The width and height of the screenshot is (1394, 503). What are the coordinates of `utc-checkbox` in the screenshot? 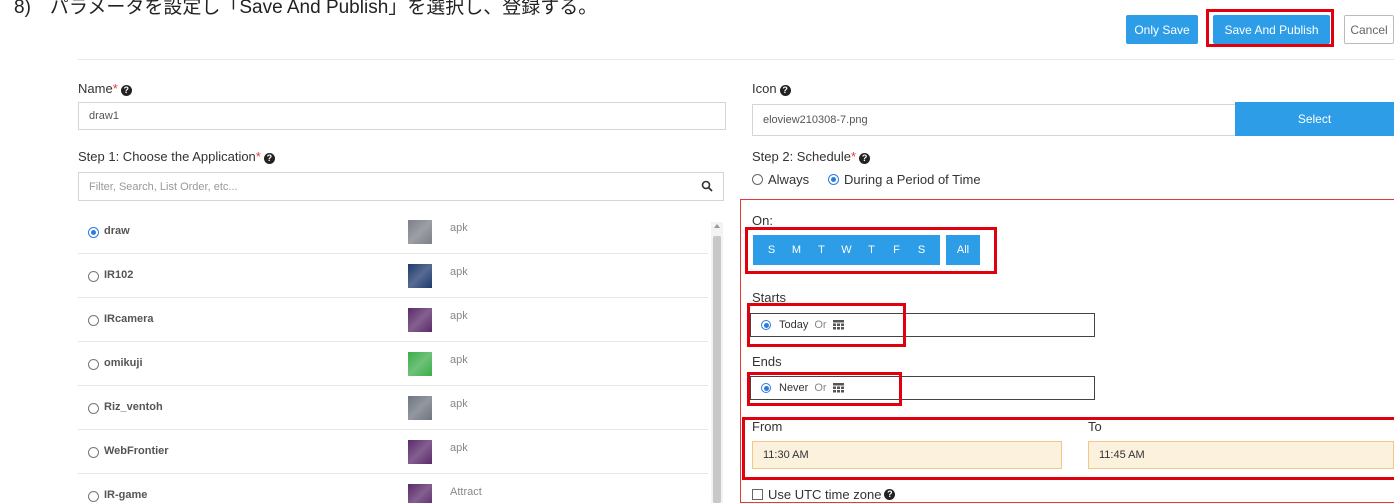 It's located at (757, 494).